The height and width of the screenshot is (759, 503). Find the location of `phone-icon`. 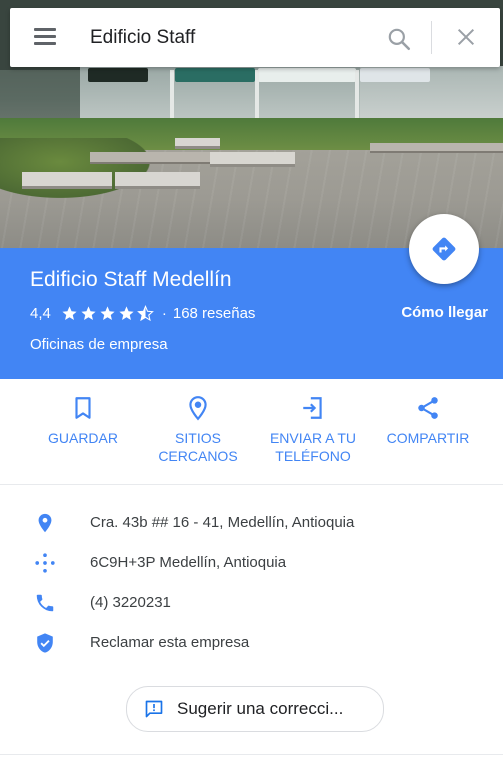

phone-icon is located at coordinates (45, 603).